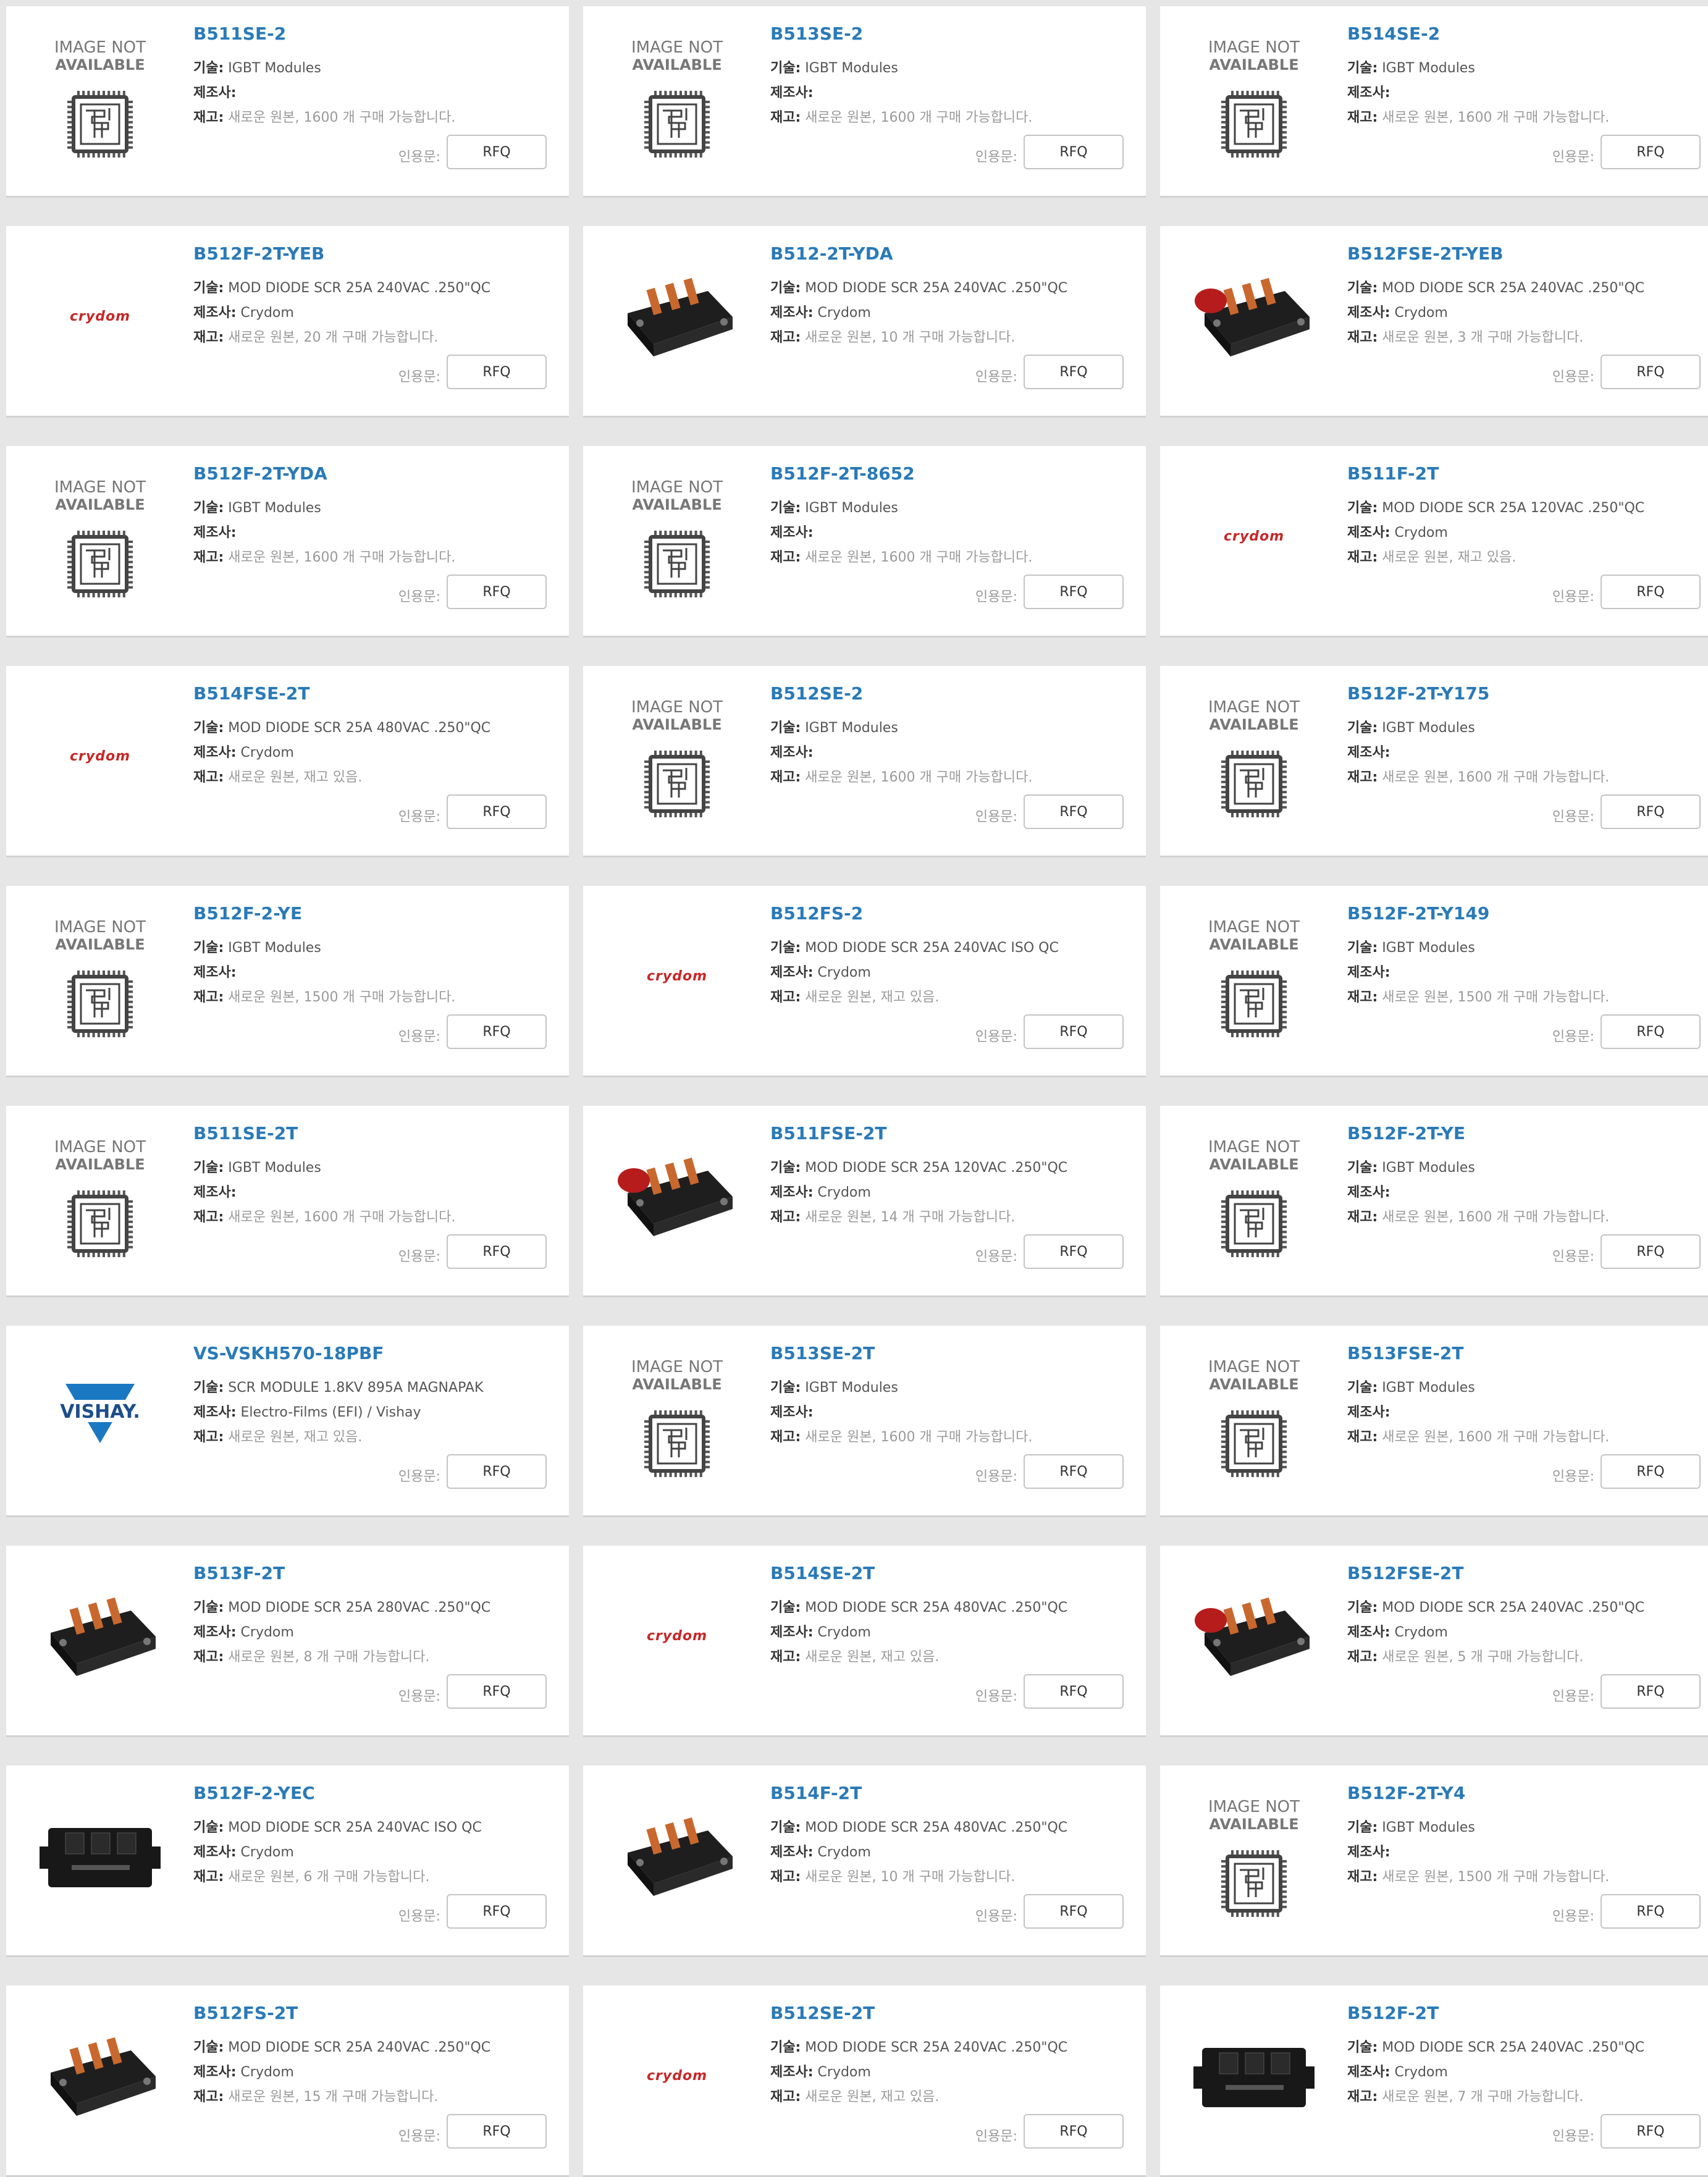  What do you see at coordinates (1406, 1133) in the screenshot?
I see `part-number-link: B512F-2T-YE` at bounding box center [1406, 1133].